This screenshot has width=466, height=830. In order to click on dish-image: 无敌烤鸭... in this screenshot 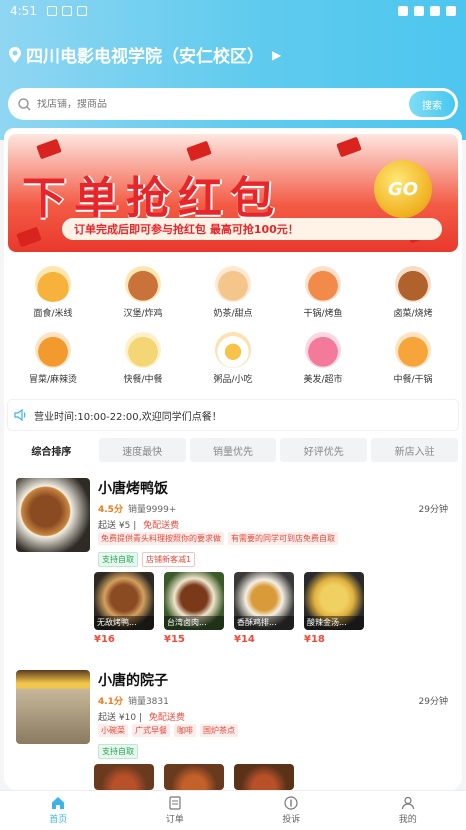, I will do `click(124, 601)`.